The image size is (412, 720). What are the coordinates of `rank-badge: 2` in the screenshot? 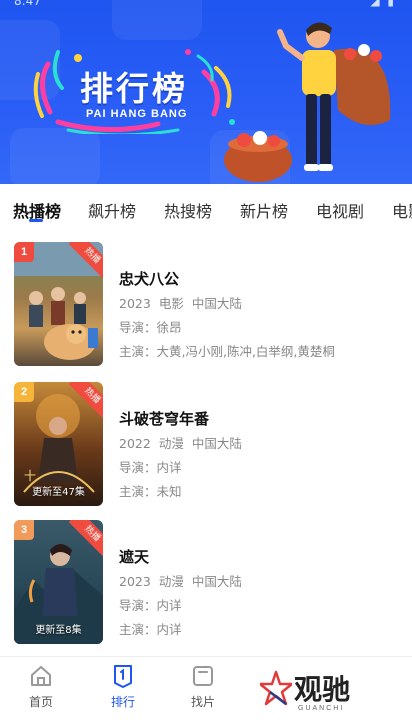 It's located at (24, 392).